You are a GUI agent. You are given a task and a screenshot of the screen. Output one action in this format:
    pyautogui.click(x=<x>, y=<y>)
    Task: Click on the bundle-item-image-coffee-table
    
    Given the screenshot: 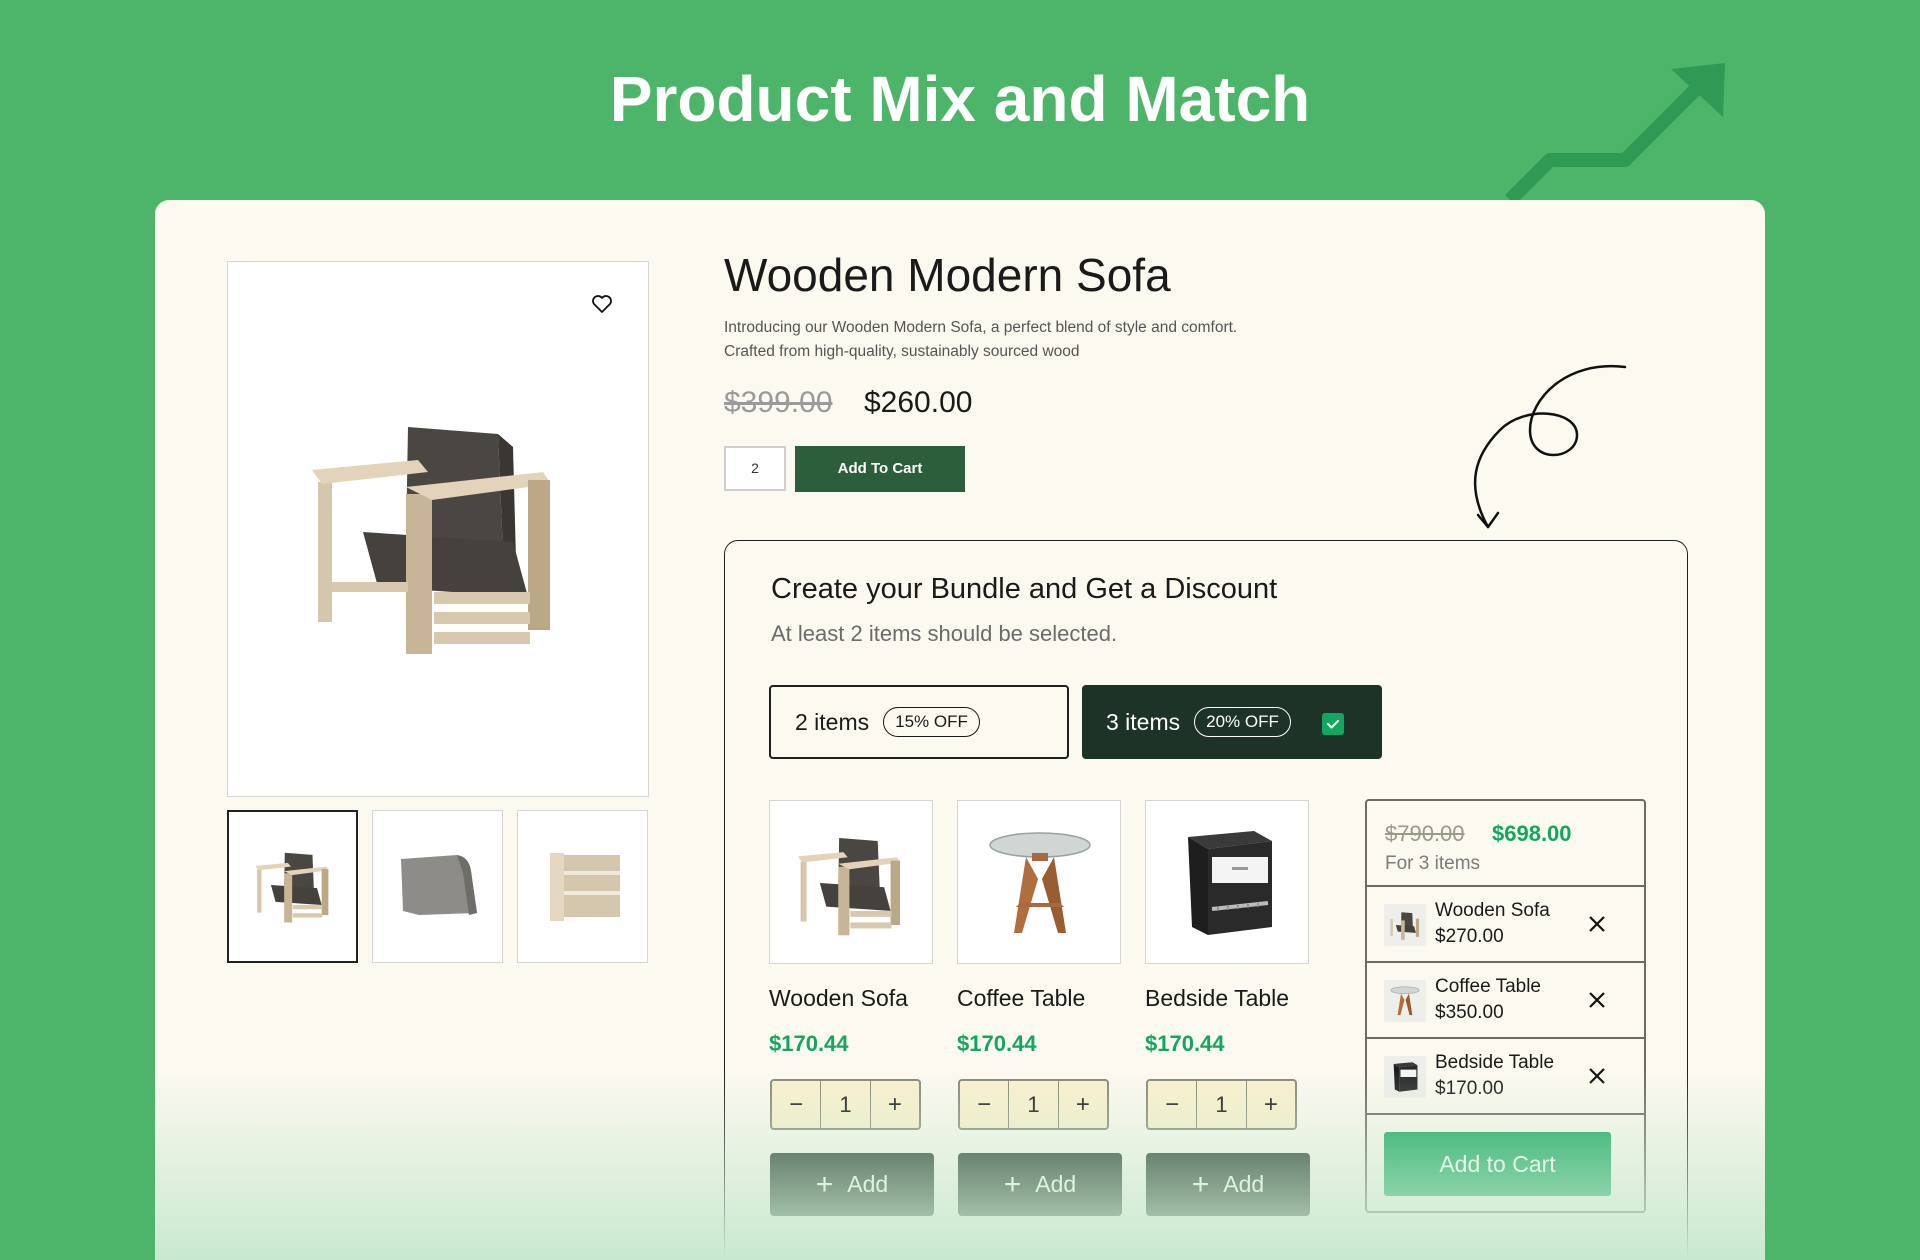 What is the action you would take?
    pyautogui.click(x=1039, y=882)
    